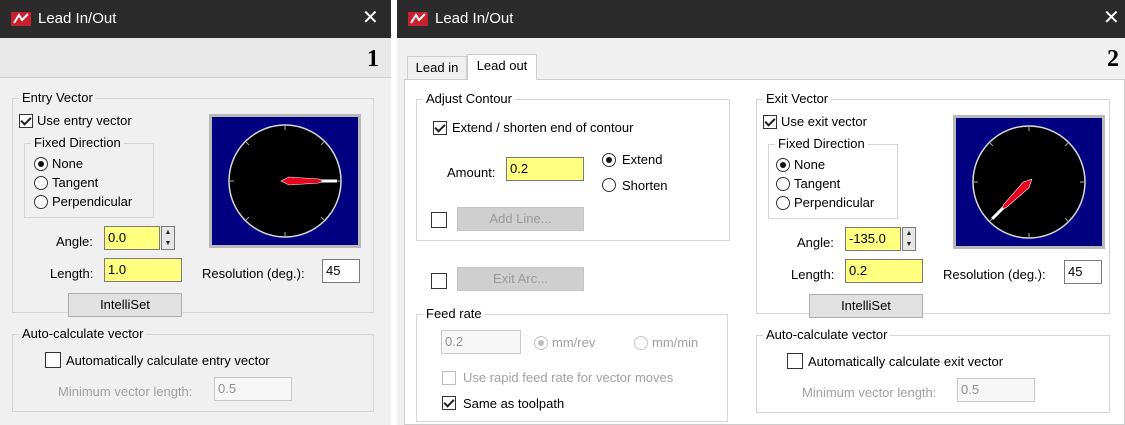 The image size is (1125, 425). Describe the element at coordinates (568, 377) in the screenshot. I see `rapid-feed-label: Use rapid feed rate for vector moves` at that location.